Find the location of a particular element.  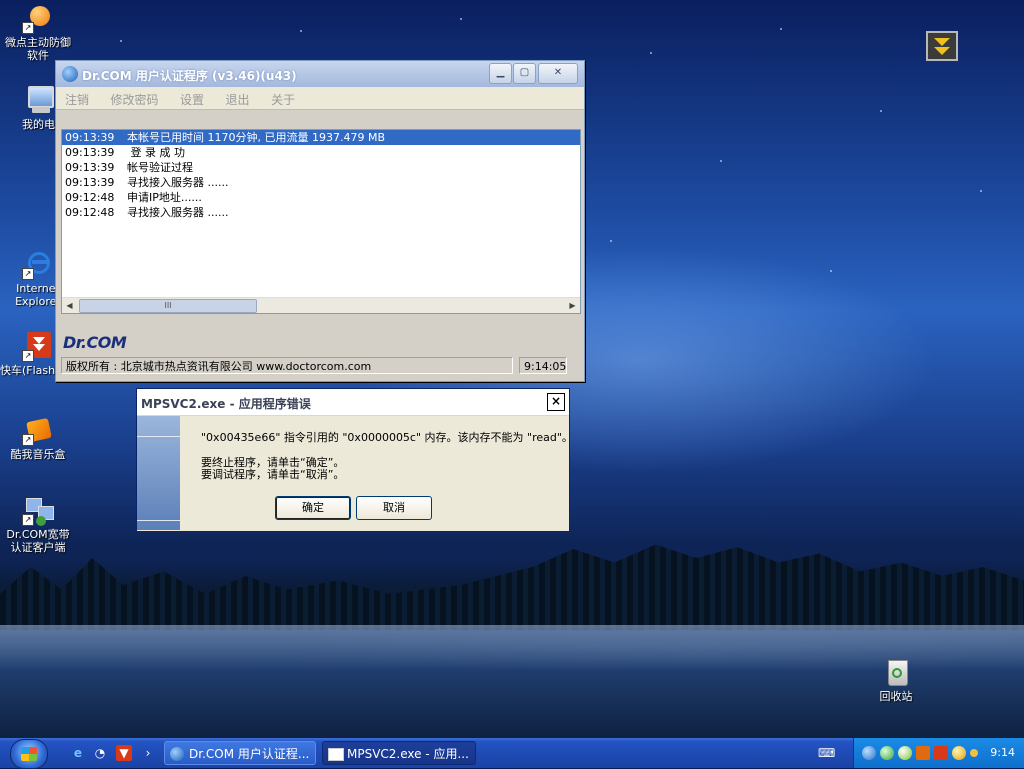

desktop-icon-drcom-client: ↗ Dr.COM宽带认证客户端 is located at coordinates (38, 524).